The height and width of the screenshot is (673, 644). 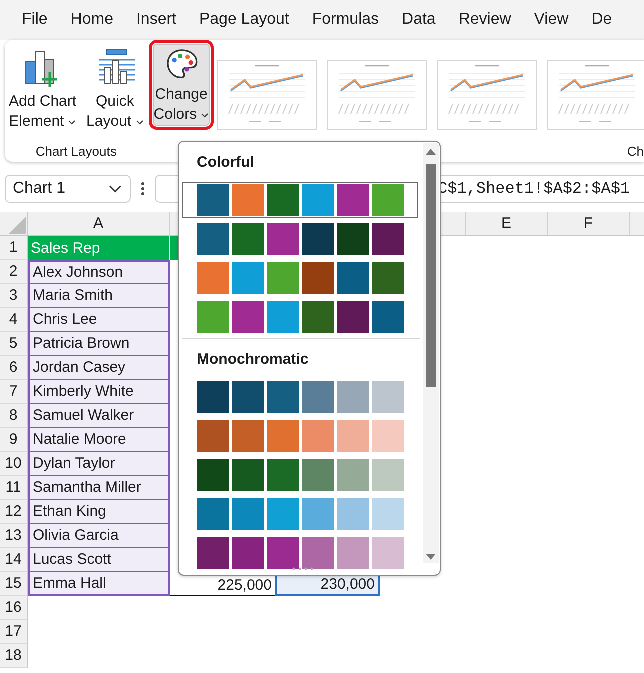 I want to click on row-header: 8, so click(x=14, y=416).